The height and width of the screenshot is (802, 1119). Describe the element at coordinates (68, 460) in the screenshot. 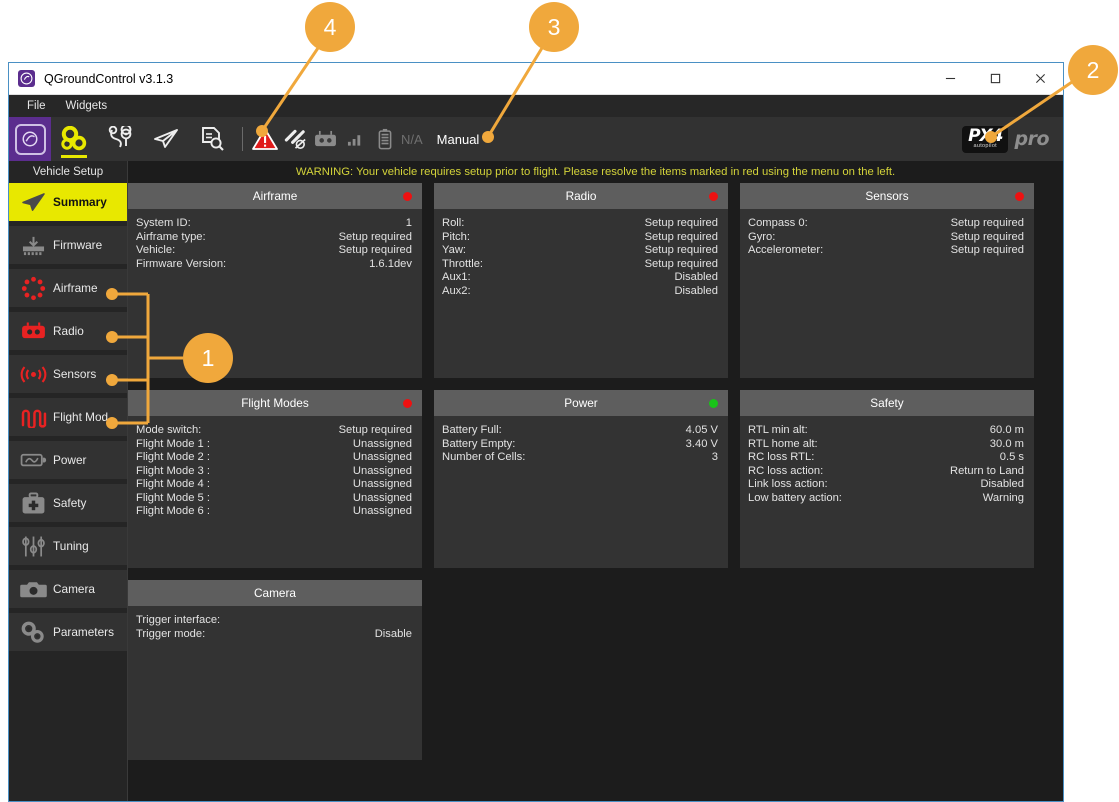

I see `sidebar-item-power: Power` at that location.